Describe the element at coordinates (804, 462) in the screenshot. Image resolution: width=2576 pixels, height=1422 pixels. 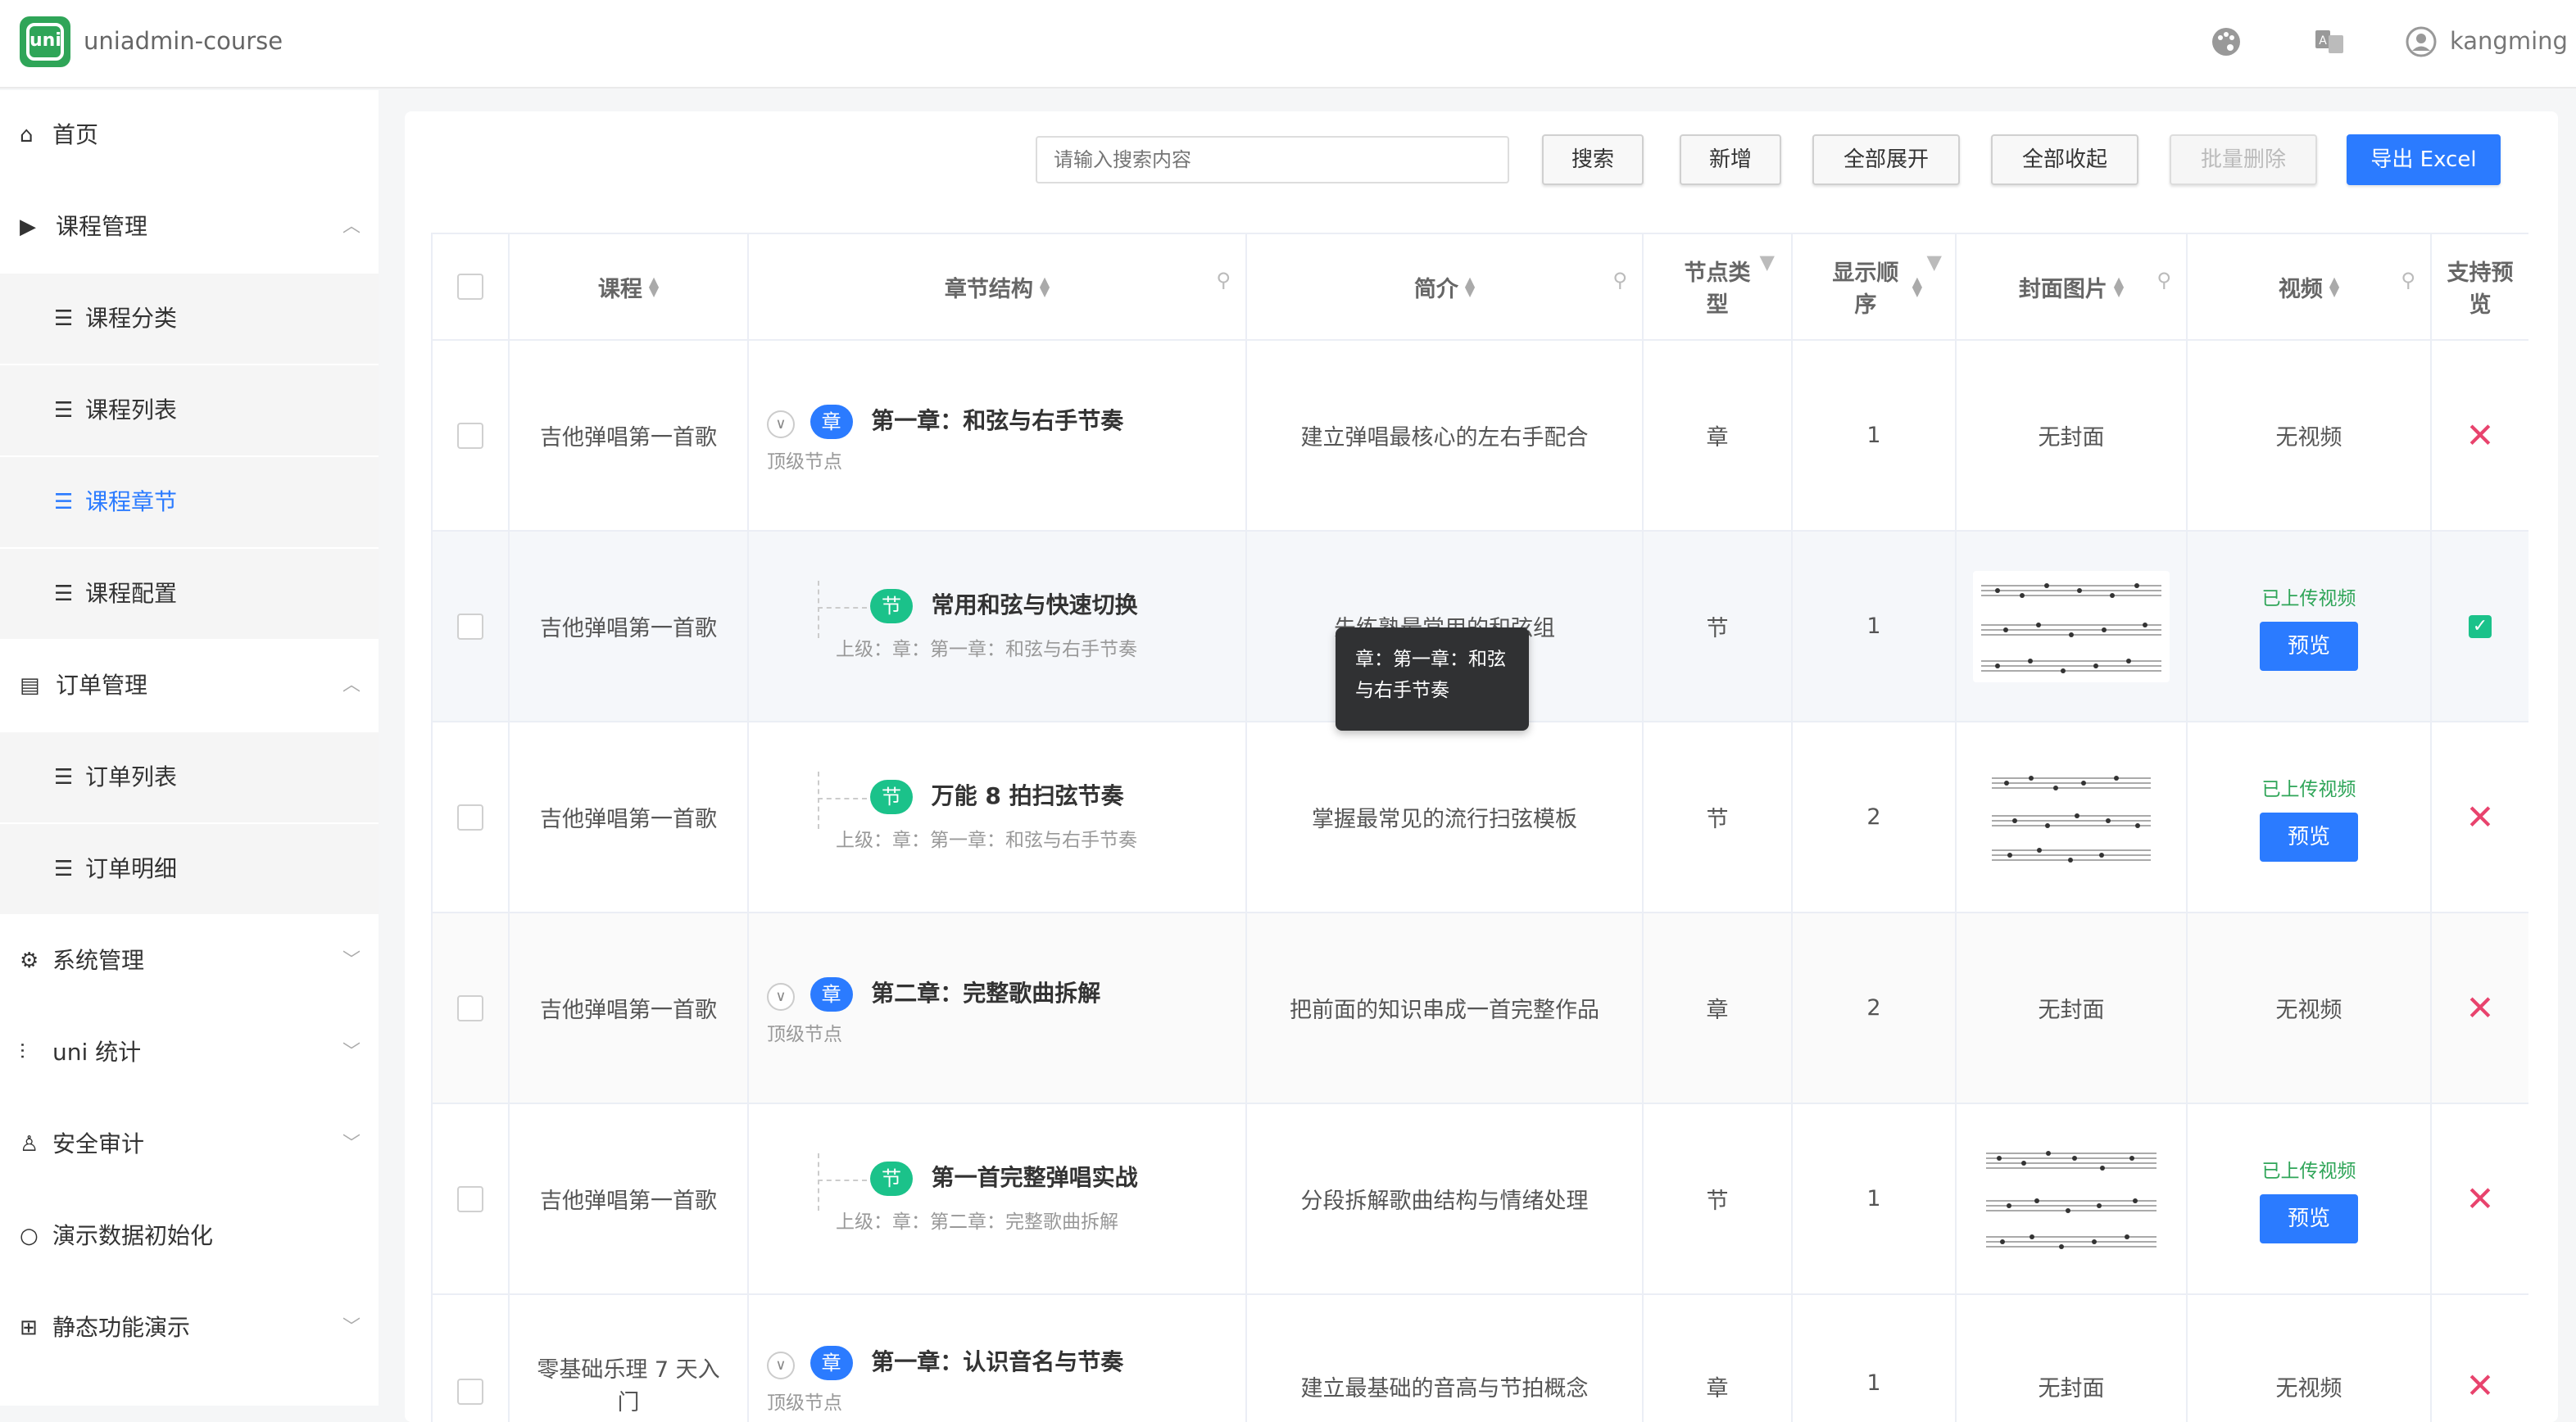
I see `parent-label: 顶级节点` at that location.